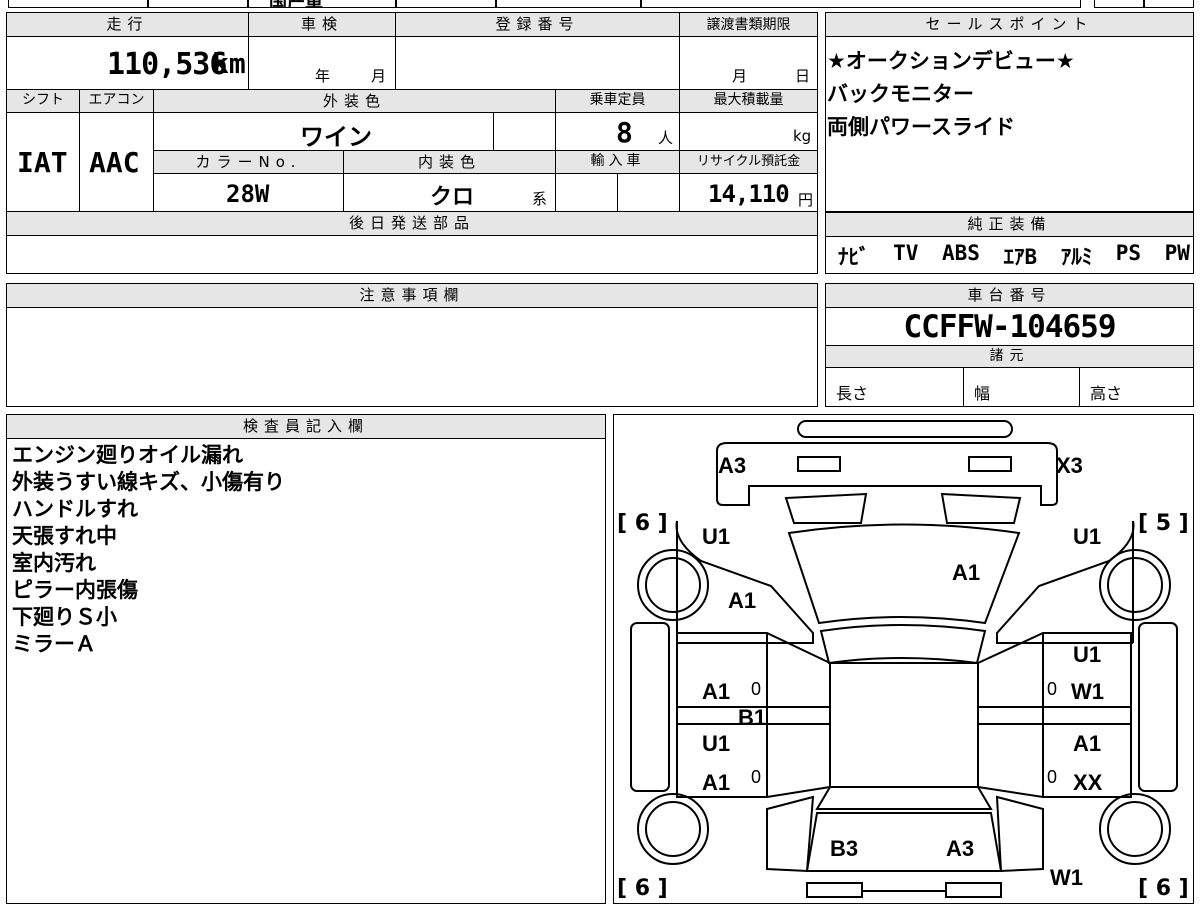  What do you see at coordinates (716, 536) in the screenshot?
I see `mark-fender-fl: U1` at bounding box center [716, 536].